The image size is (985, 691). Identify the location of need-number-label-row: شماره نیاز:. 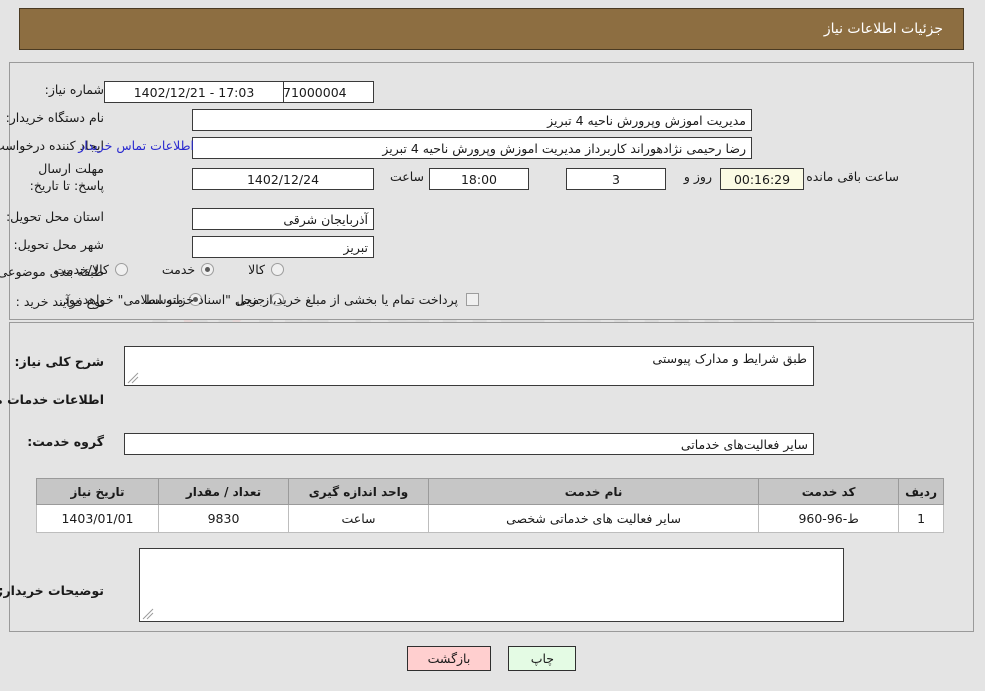
(75, 89).